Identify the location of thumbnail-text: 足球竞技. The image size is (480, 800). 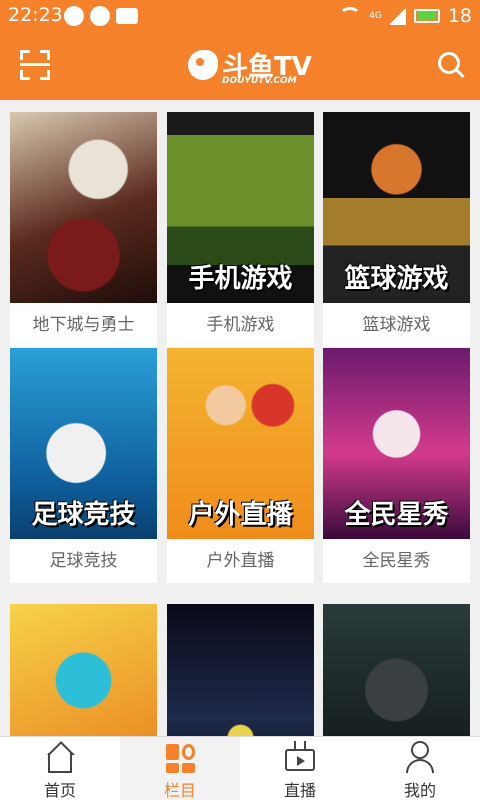
(83, 515).